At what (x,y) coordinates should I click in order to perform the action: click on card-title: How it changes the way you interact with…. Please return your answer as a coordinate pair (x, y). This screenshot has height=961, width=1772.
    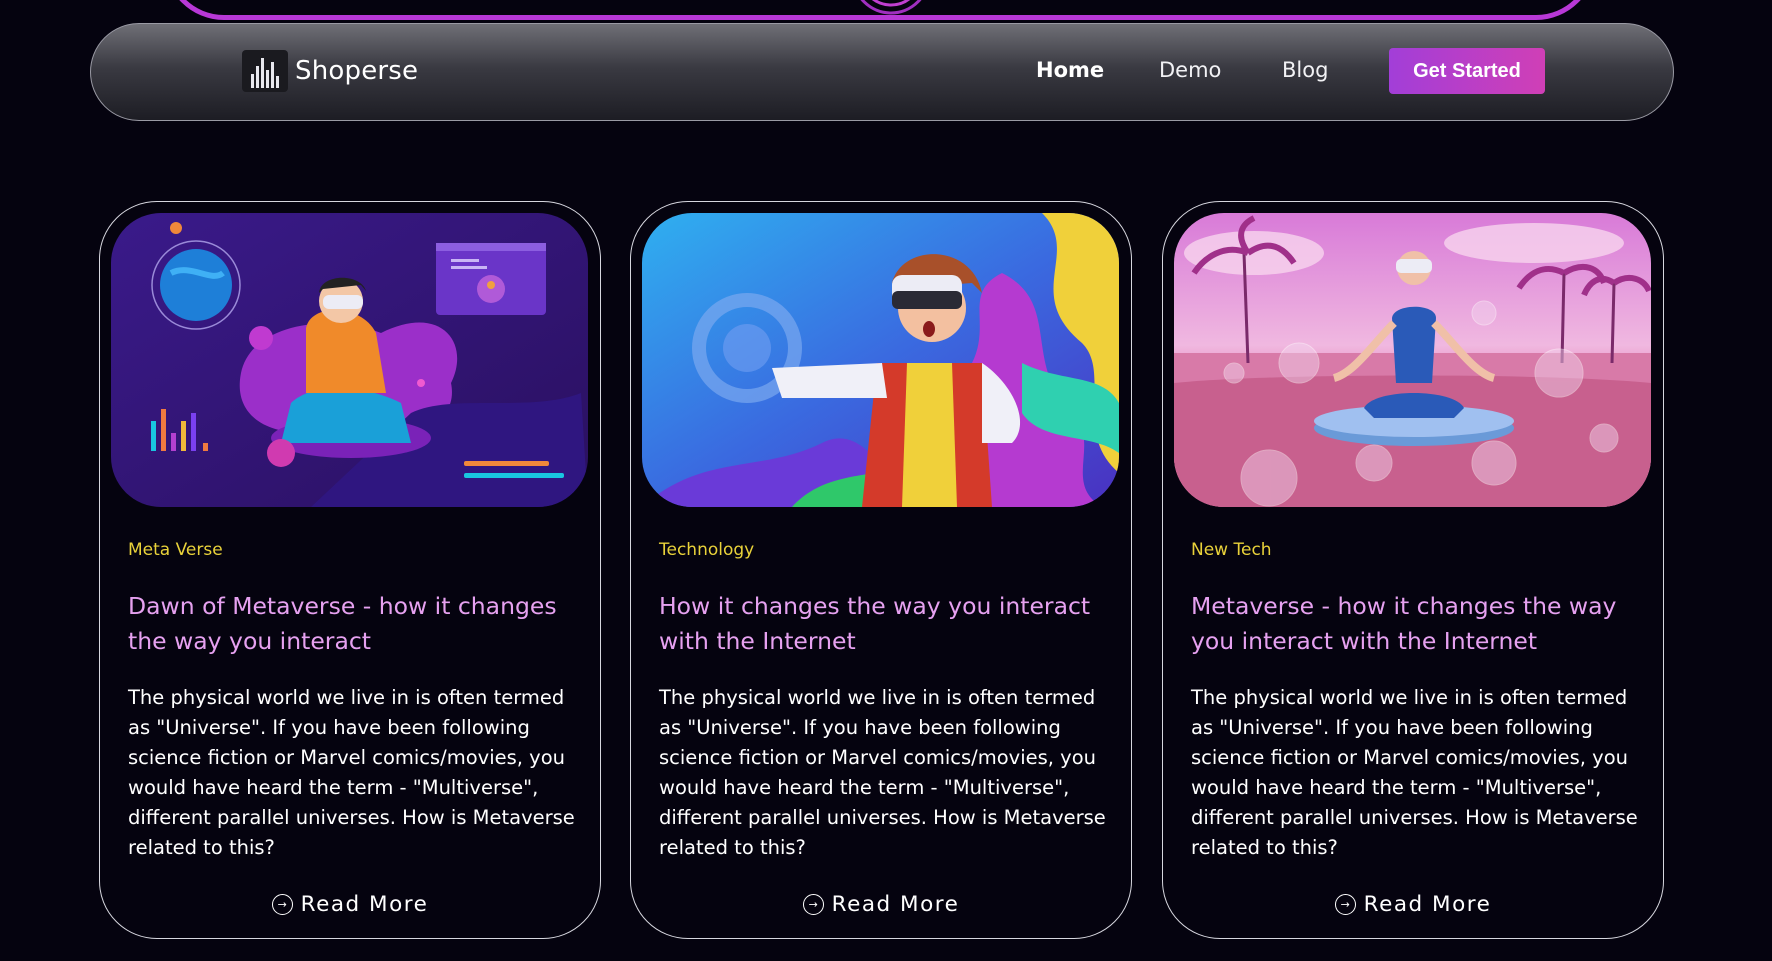
    Looking at the image, I should click on (884, 624).